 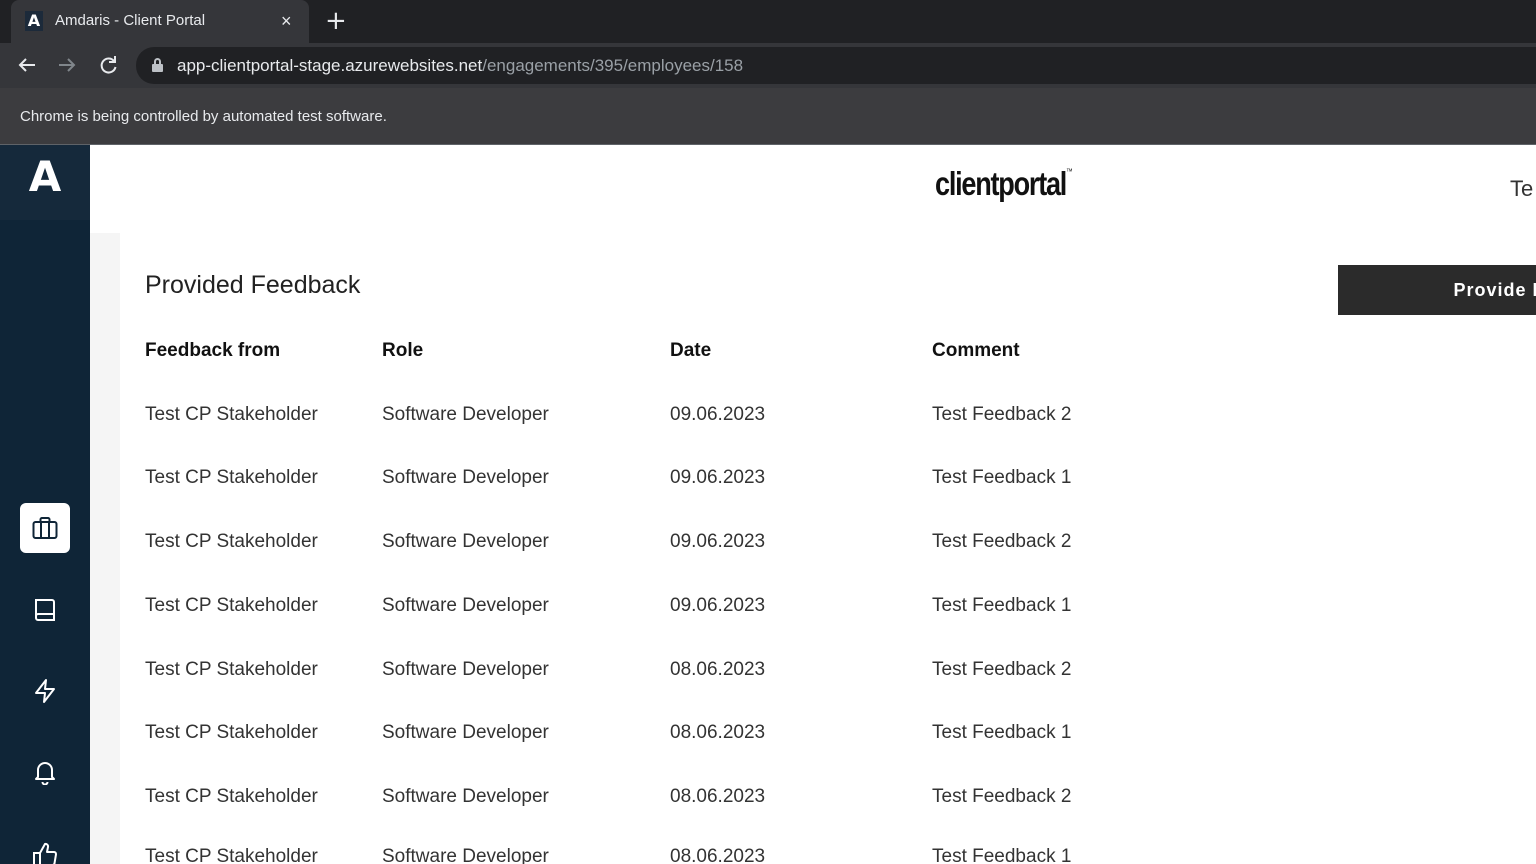 What do you see at coordinates (67, 65) in the screenshot?
I see `forward-icon` at bounding box center [67, 65].